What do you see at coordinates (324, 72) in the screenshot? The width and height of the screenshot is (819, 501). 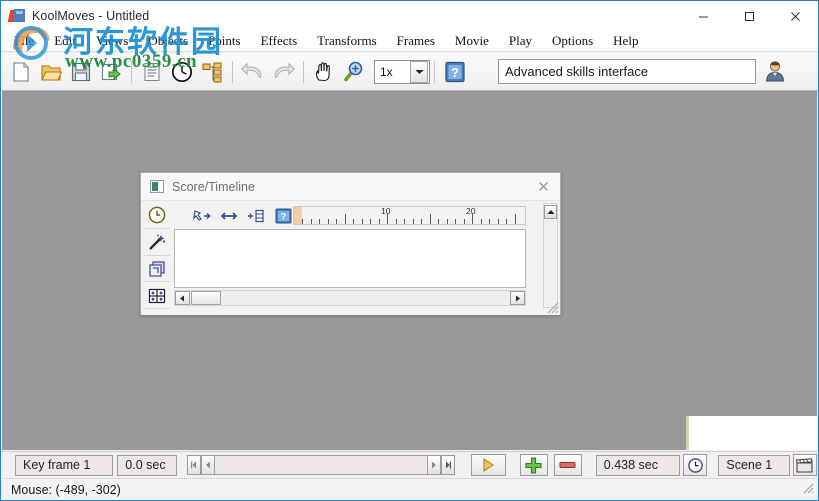 I see `hand-pan-button` at bounding box center [324, 72].